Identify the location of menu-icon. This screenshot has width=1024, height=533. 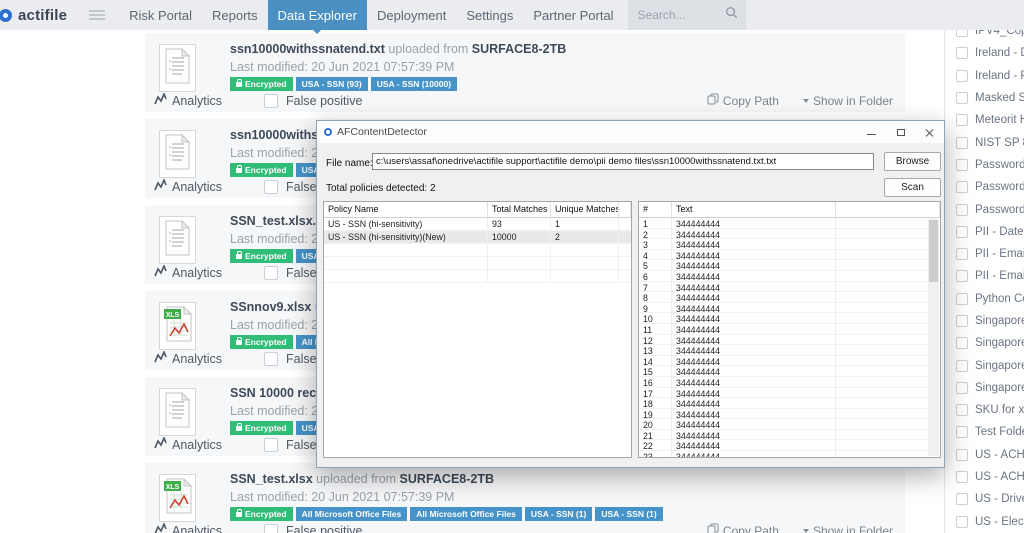
(97, 15).